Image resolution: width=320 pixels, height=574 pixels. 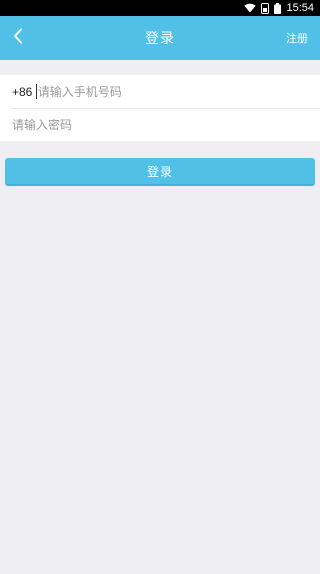 I want to click on back-button, so click(x=18, y=38).